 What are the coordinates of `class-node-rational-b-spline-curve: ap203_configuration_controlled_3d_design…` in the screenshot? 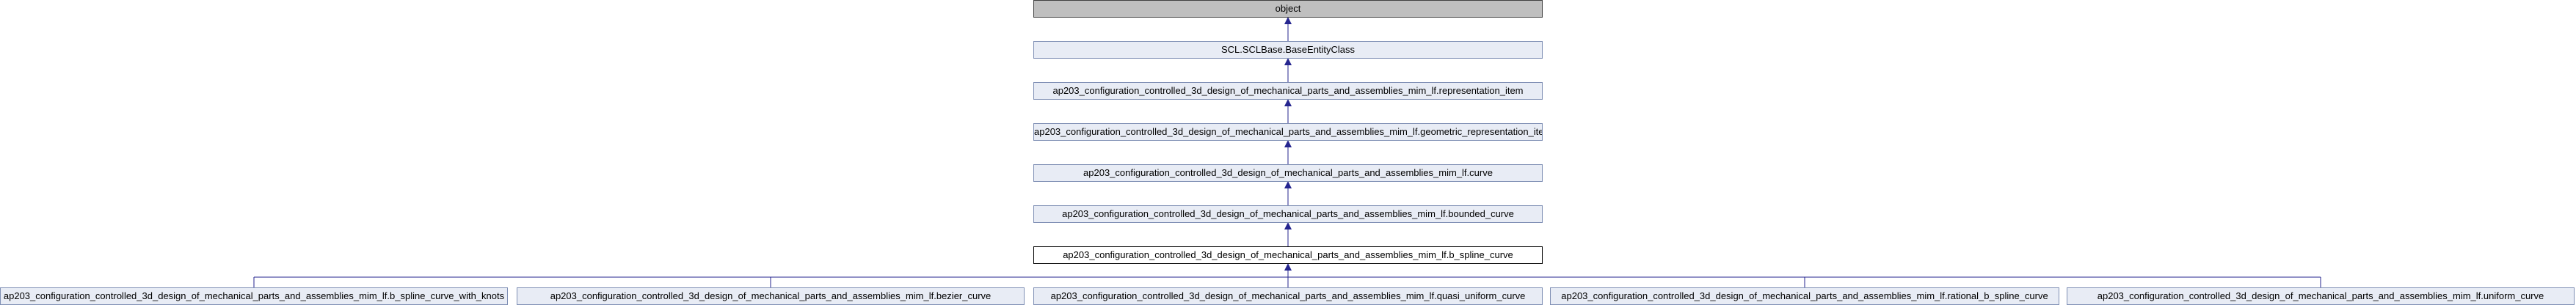 It's located at (1804, 296).